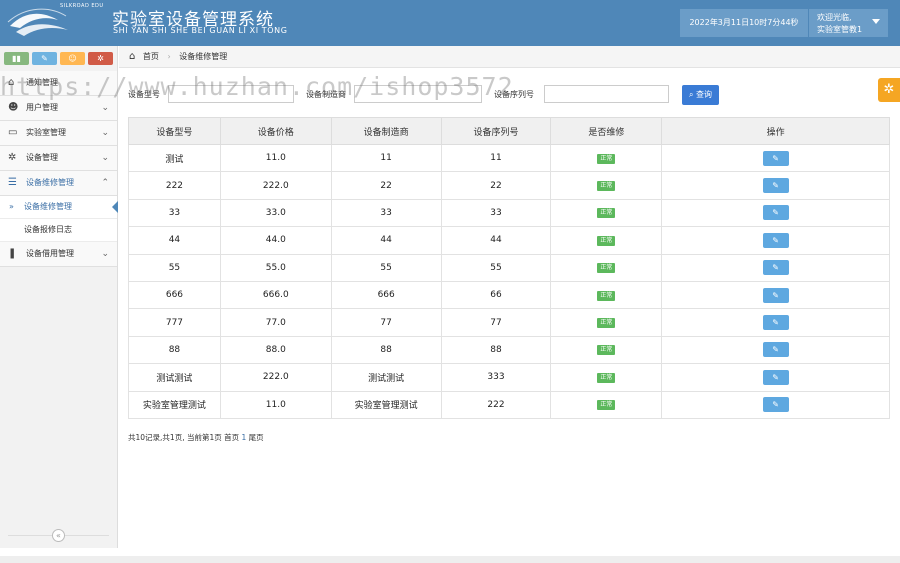 The image size is (900, 563). What do you see at coordinates (509, 213) in the screenshot?
I see `table-row: 33 33.0 33 33 正常 ✎` at bounding box center [509, 213].